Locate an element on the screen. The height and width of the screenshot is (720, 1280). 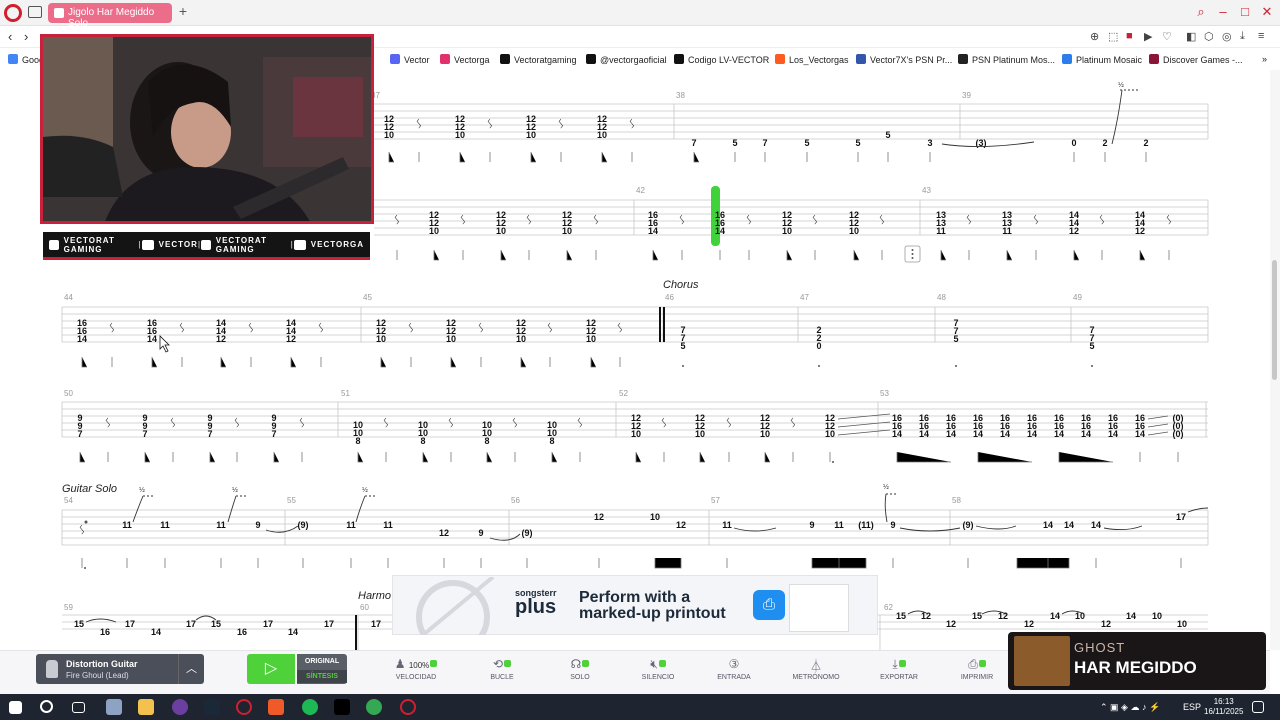
download-icon: ⤓ is located at coordinates (1242, 36).